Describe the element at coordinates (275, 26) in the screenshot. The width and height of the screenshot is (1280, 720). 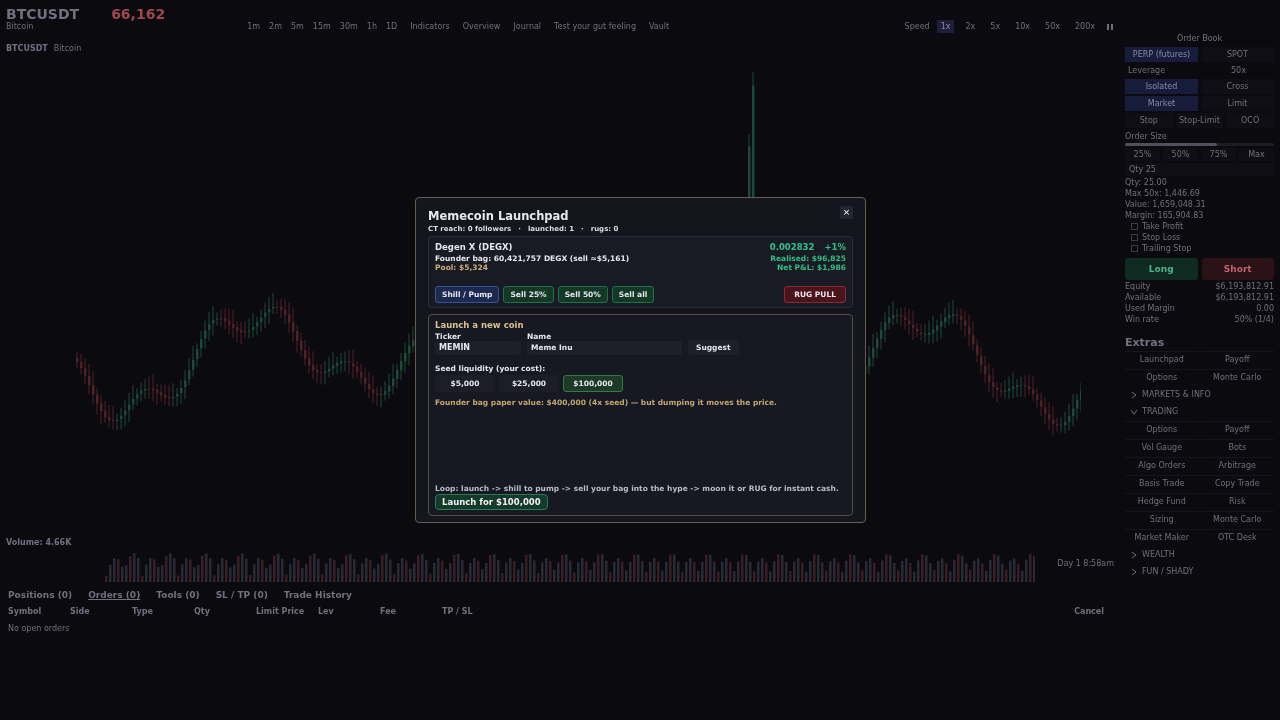
I see `timeframe-button: 2m` at that location.